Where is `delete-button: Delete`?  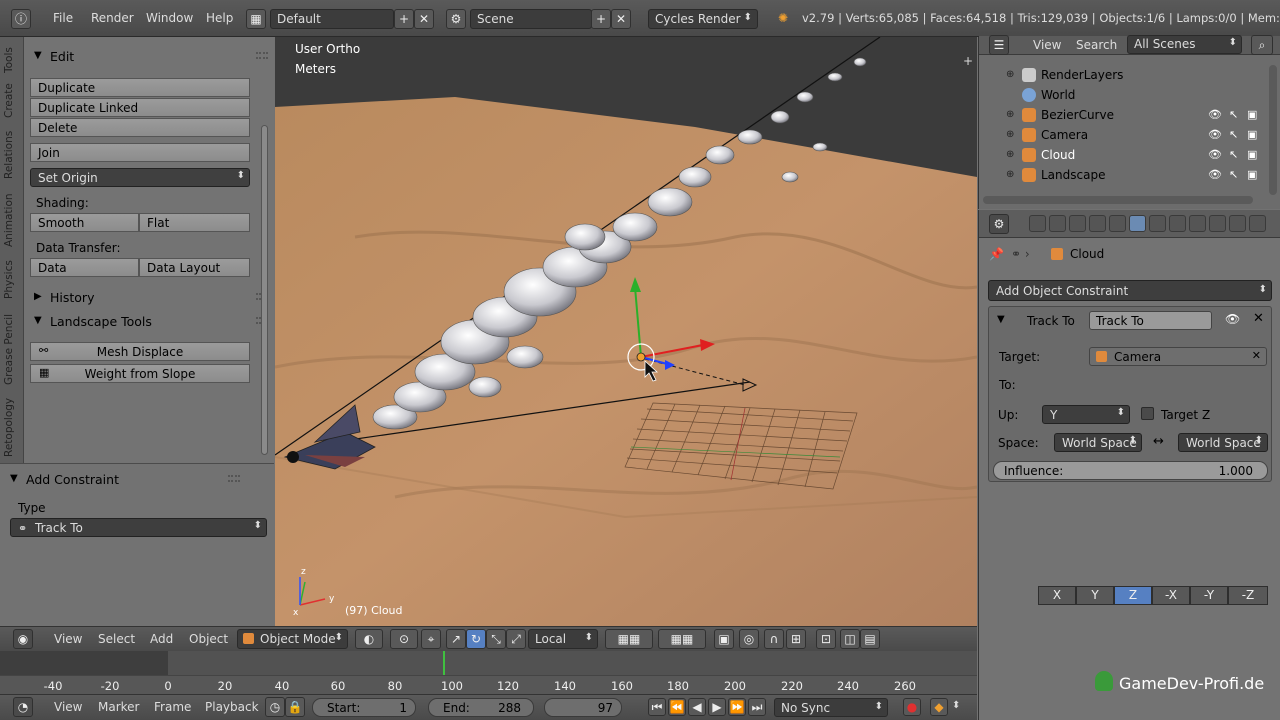
delete-button: Delete is located at coordinates (140, 127).